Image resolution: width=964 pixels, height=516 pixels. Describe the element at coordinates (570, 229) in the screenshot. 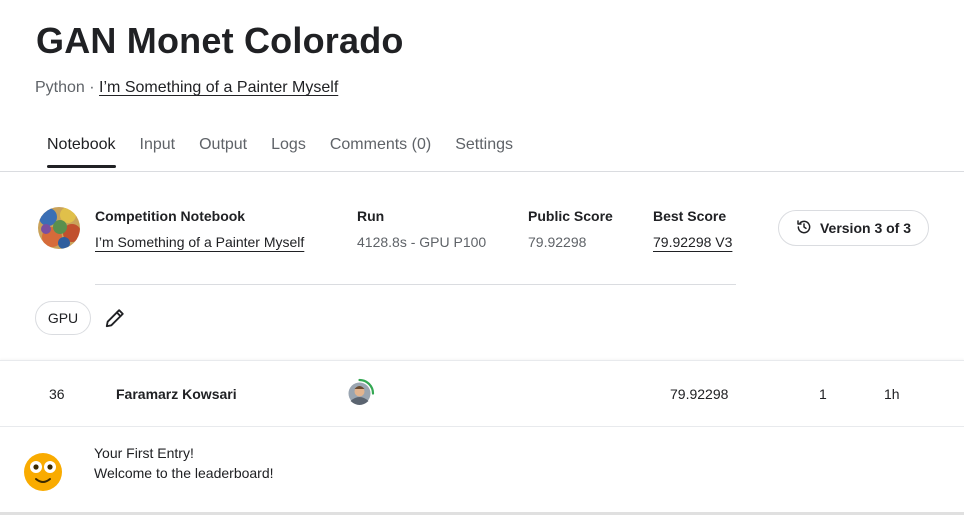

I see `public-score-info: Public Score 79.92298` at that location.